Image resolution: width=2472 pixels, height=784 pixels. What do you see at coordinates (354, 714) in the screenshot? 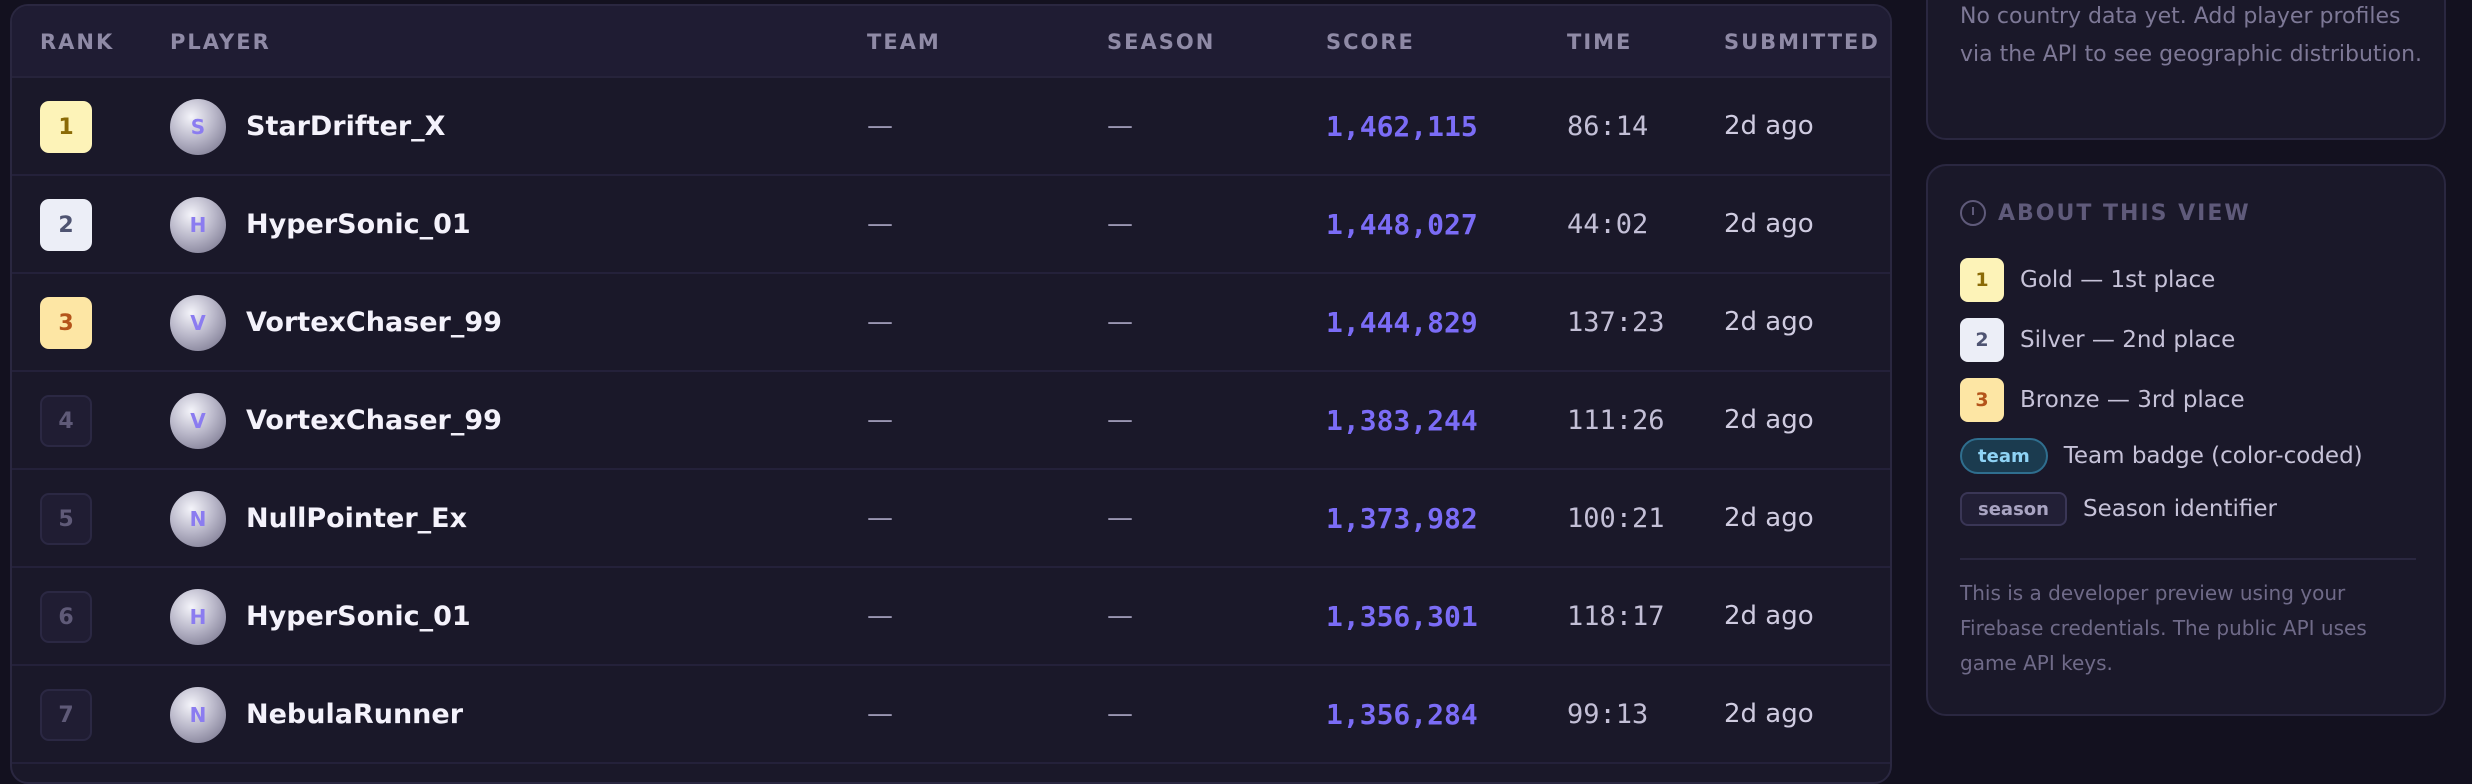
I see `player-name: NebulaRunner` at bounding box center [354, 714].